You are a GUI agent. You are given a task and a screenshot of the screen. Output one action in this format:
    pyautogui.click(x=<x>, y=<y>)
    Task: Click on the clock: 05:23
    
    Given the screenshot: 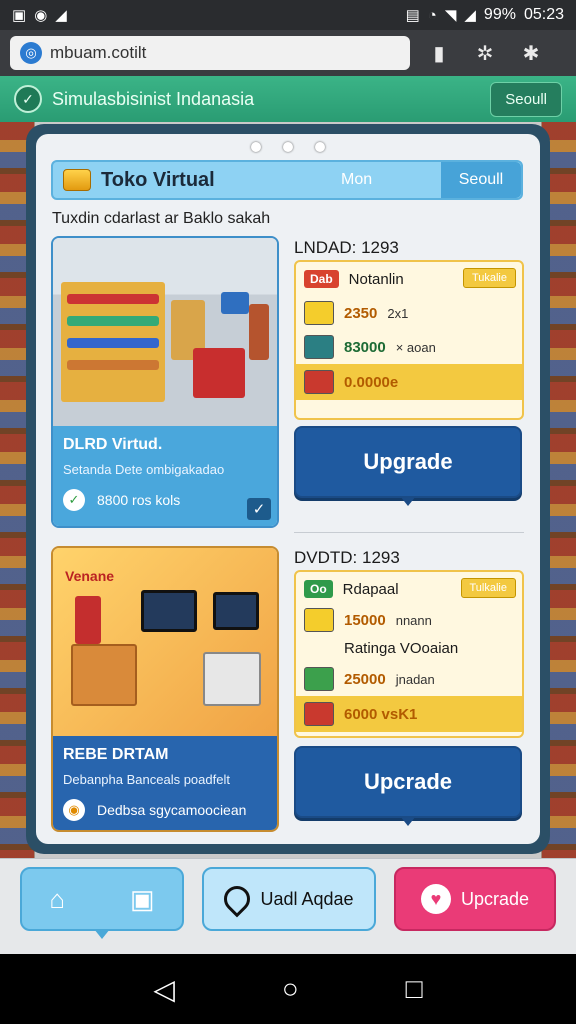 What is the action you would take?
    pyautogui.click(x=543, y=14)
    